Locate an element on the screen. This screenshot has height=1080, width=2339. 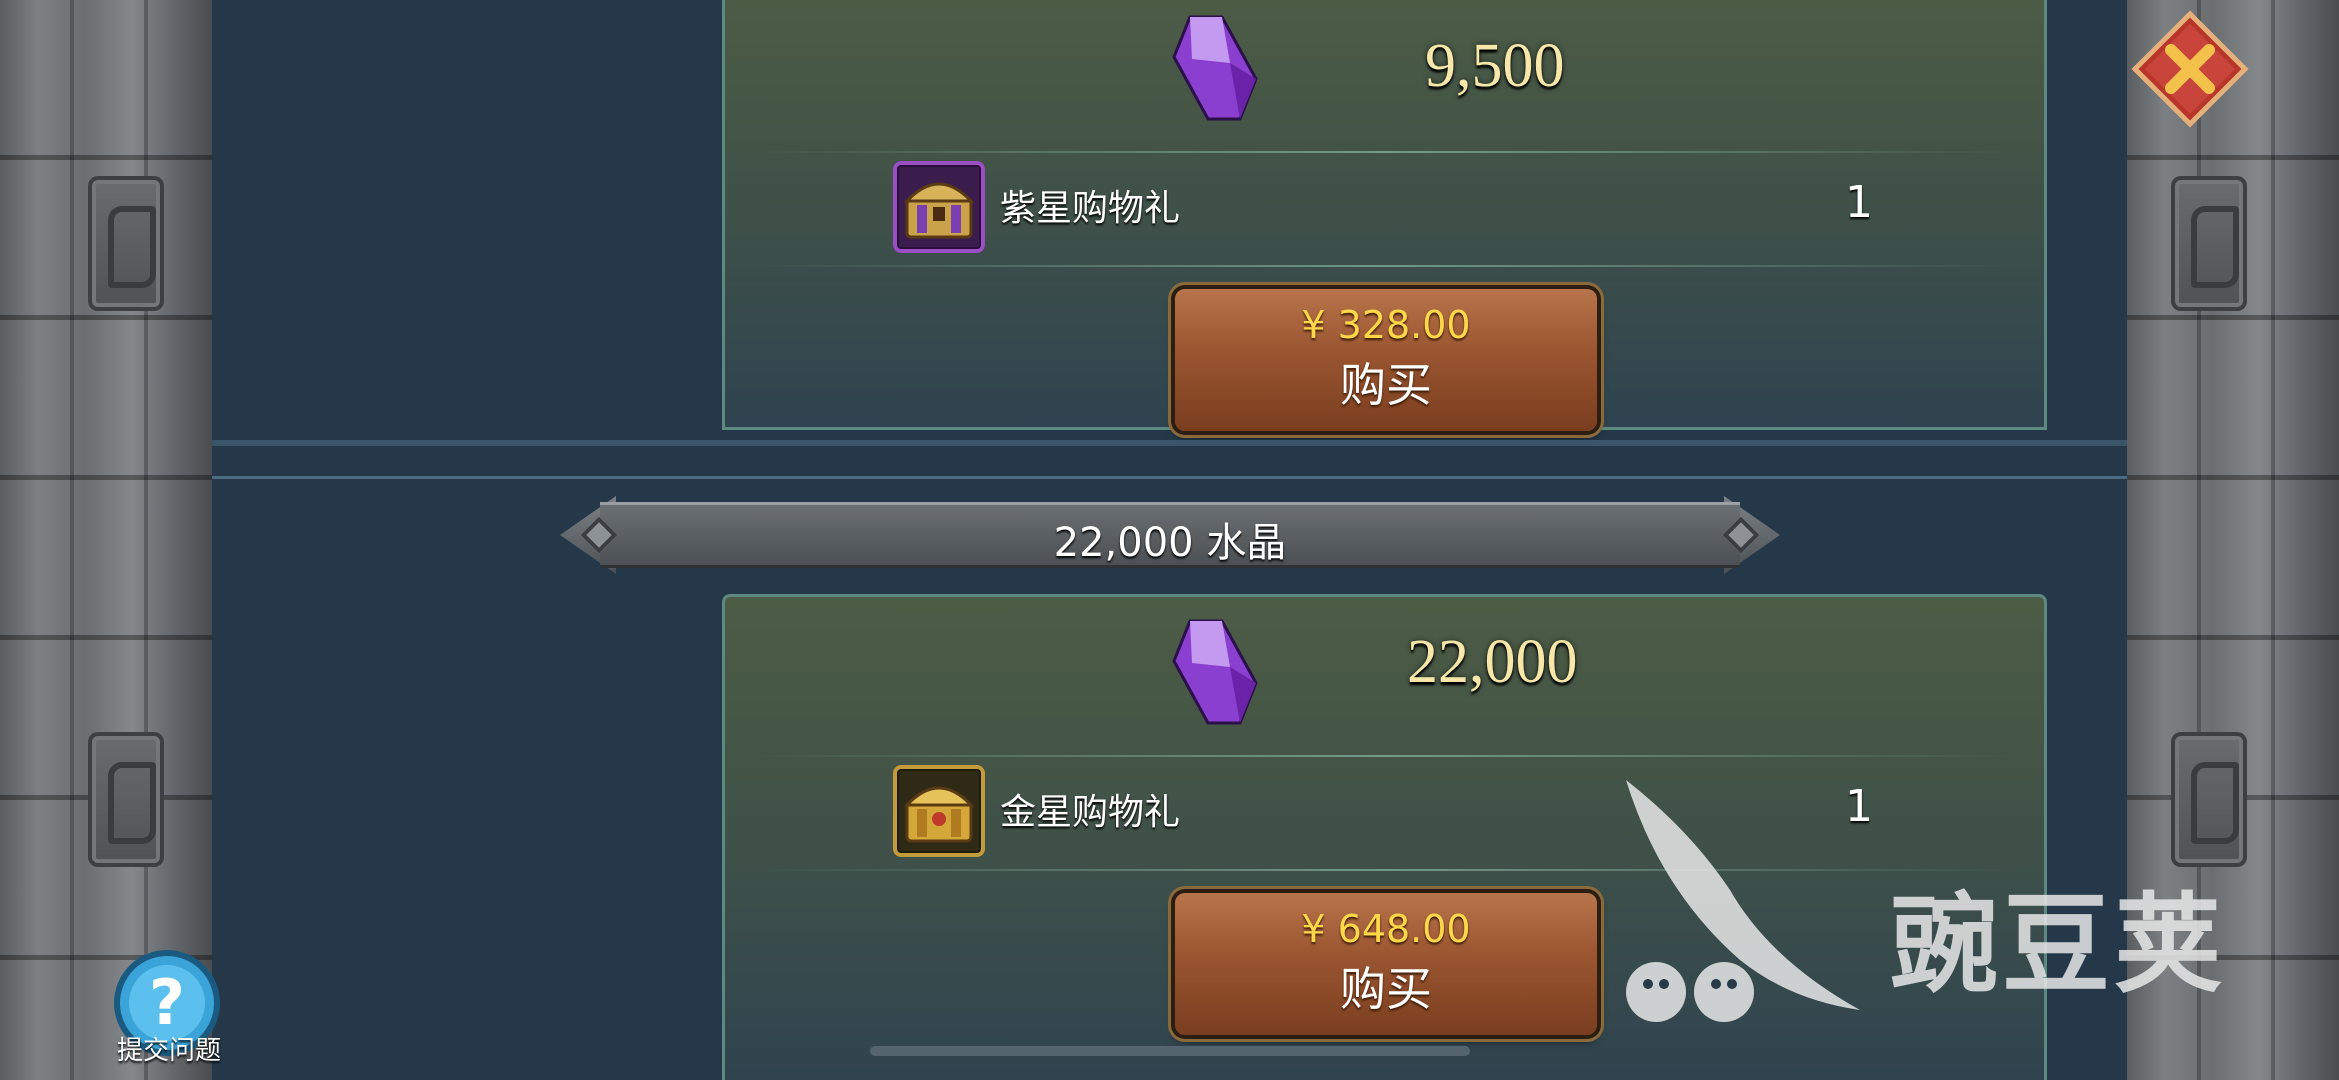
pea-pod-icon is located at coordinates (1743, 901).